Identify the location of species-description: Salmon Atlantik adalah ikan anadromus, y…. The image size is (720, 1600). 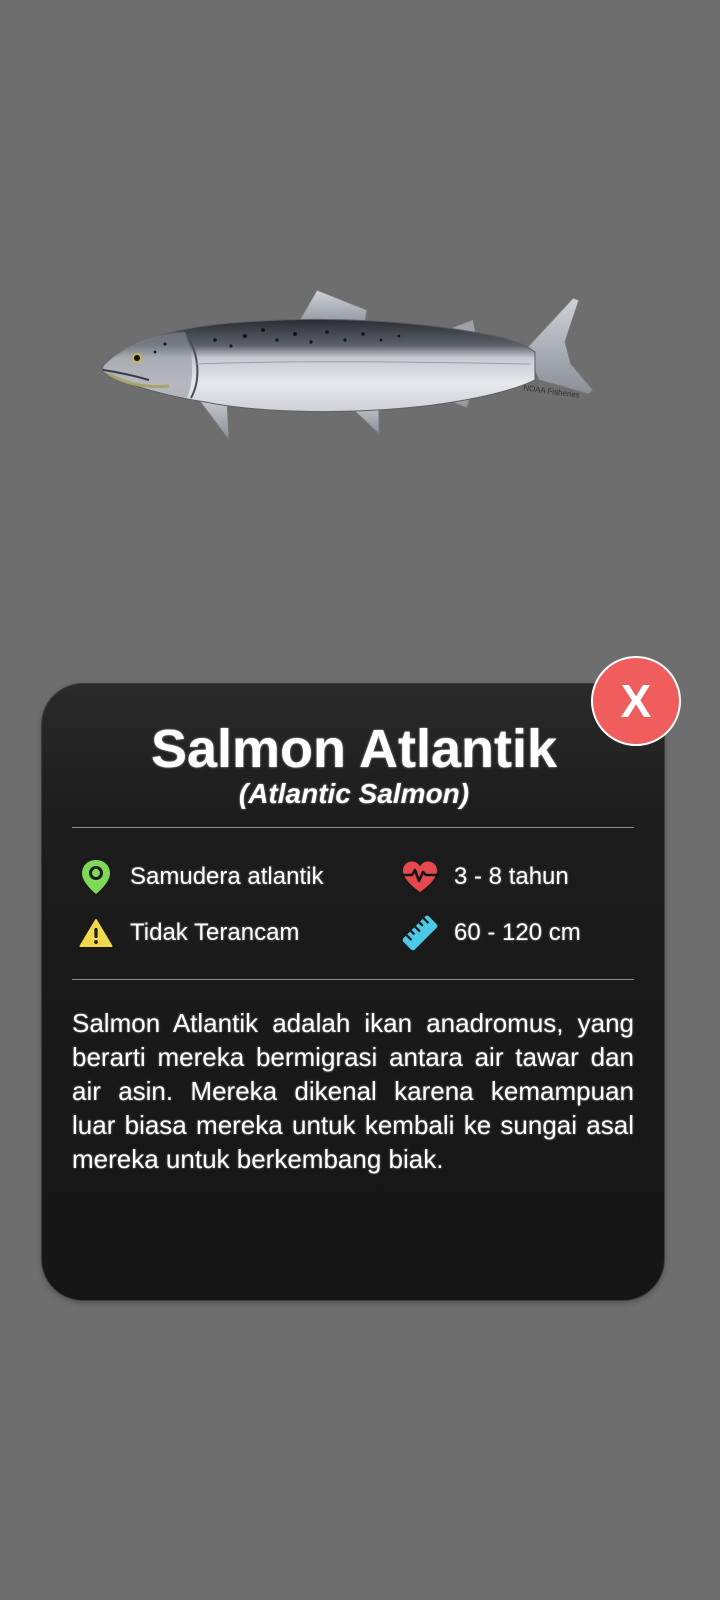
(353, 1091).